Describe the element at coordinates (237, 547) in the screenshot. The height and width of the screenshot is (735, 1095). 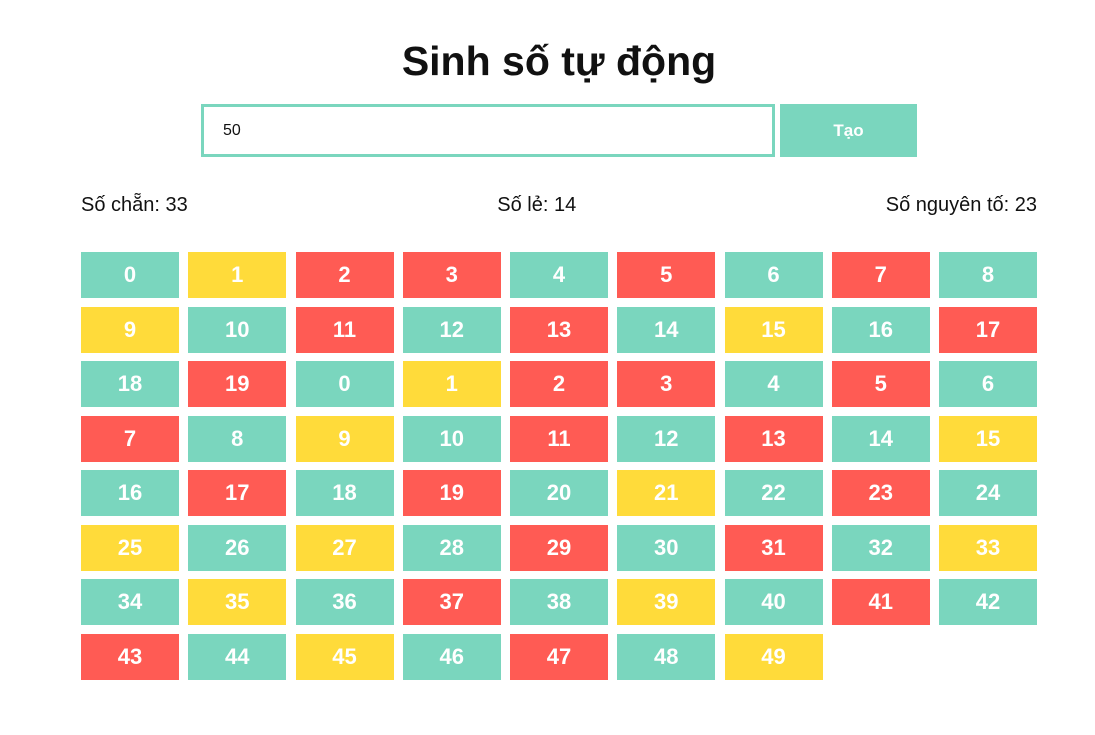
I see `number-cell-even: 26` at that location.